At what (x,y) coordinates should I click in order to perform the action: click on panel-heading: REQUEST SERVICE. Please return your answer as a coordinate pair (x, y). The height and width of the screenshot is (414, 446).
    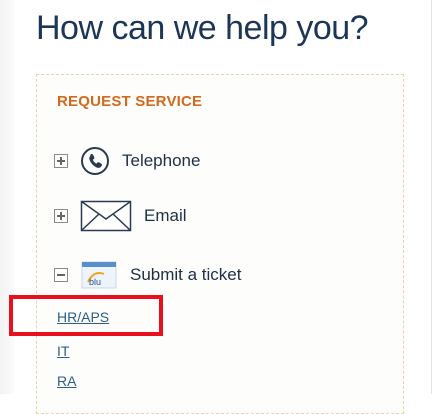
    Looking at the image, I should click on (130, 101).